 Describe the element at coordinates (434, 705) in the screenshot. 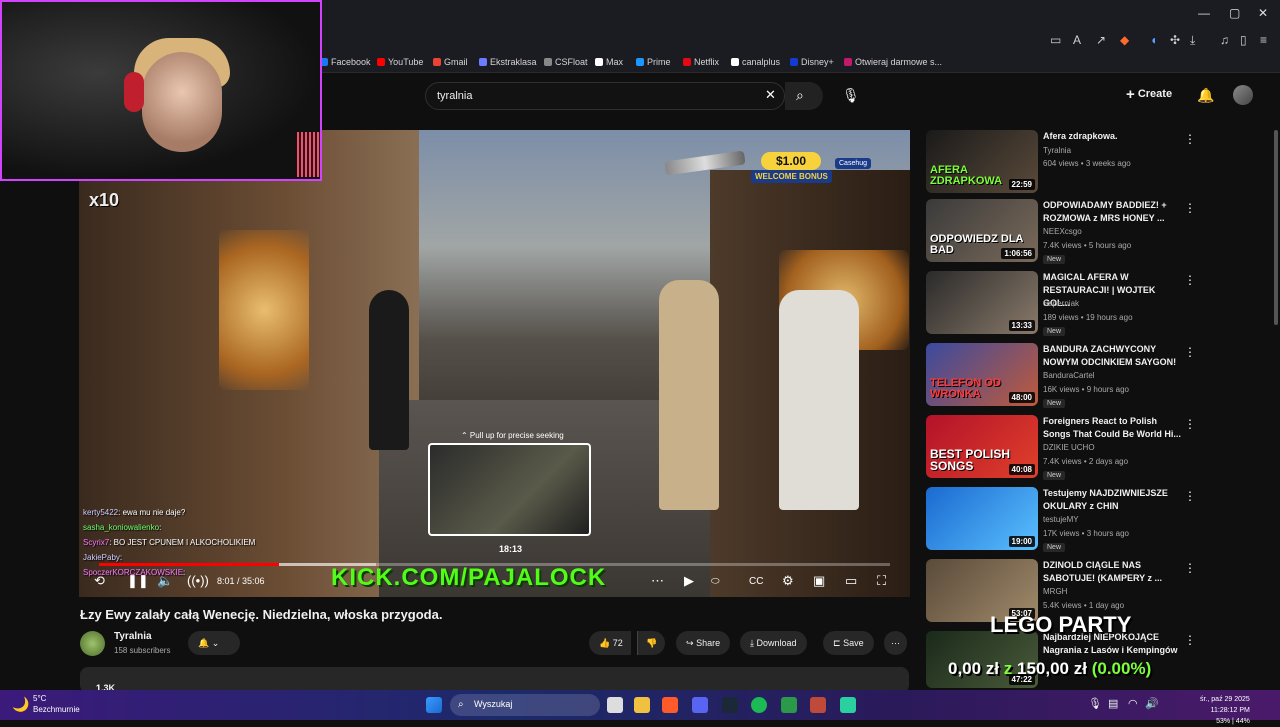

I see `windows-start-icon` at that location.